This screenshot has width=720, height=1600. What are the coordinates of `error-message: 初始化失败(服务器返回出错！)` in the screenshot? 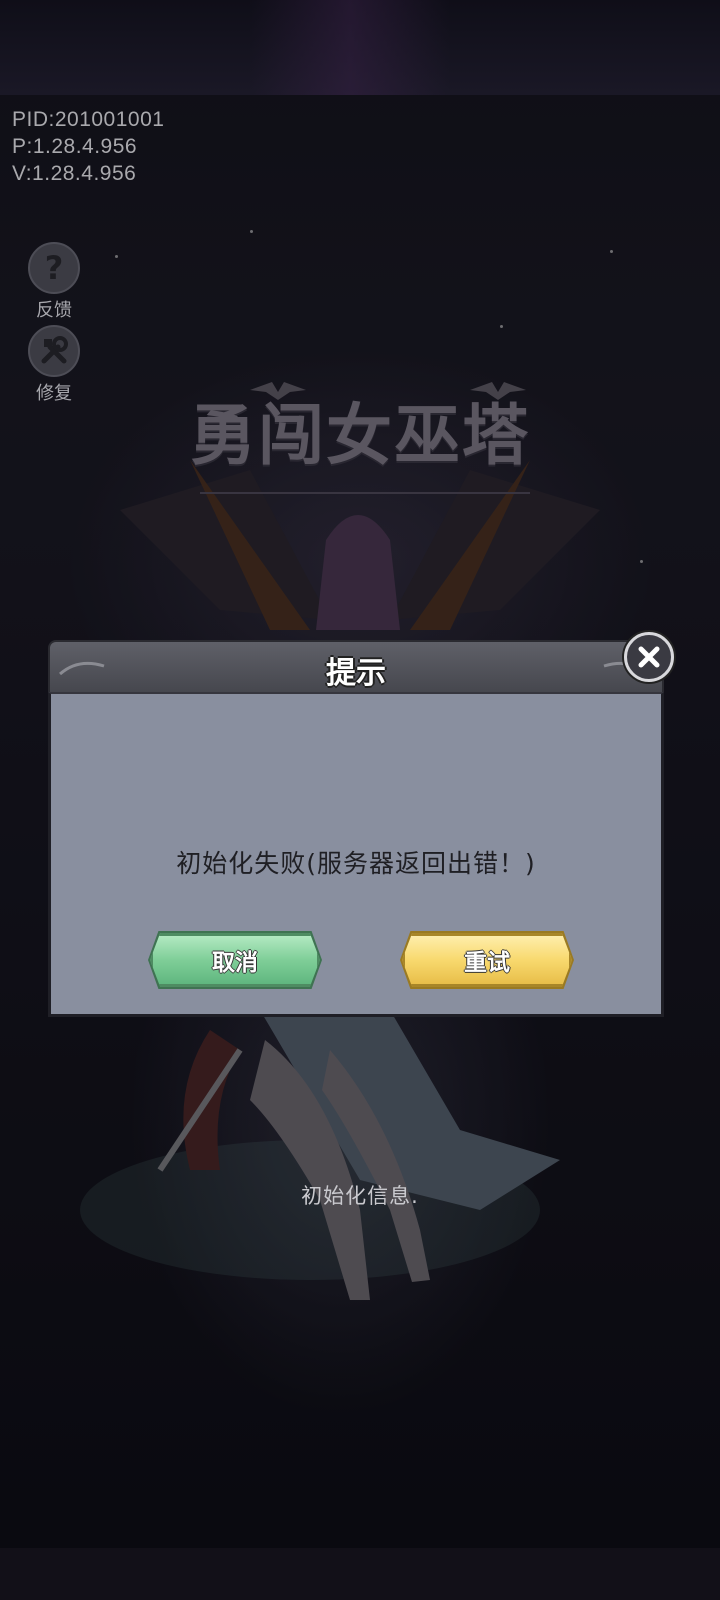 It's located at (356, 863).